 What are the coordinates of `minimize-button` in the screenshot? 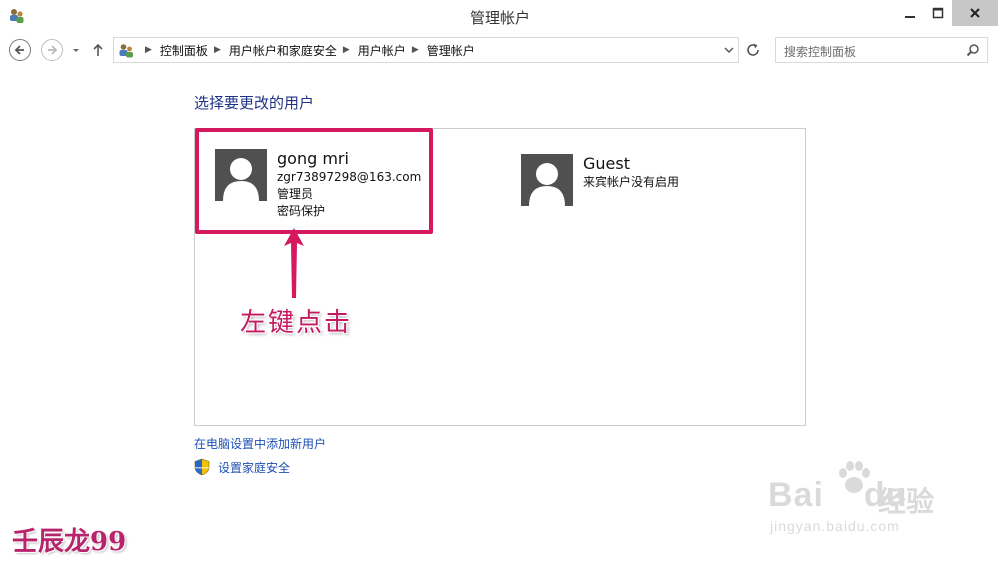 It's located at (910, 13).